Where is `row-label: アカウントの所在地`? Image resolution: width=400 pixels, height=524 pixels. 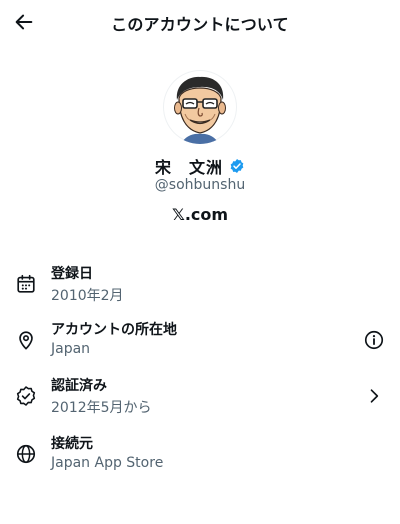
row-label: アカウントの所在地 is located at coordinates (114, 330).